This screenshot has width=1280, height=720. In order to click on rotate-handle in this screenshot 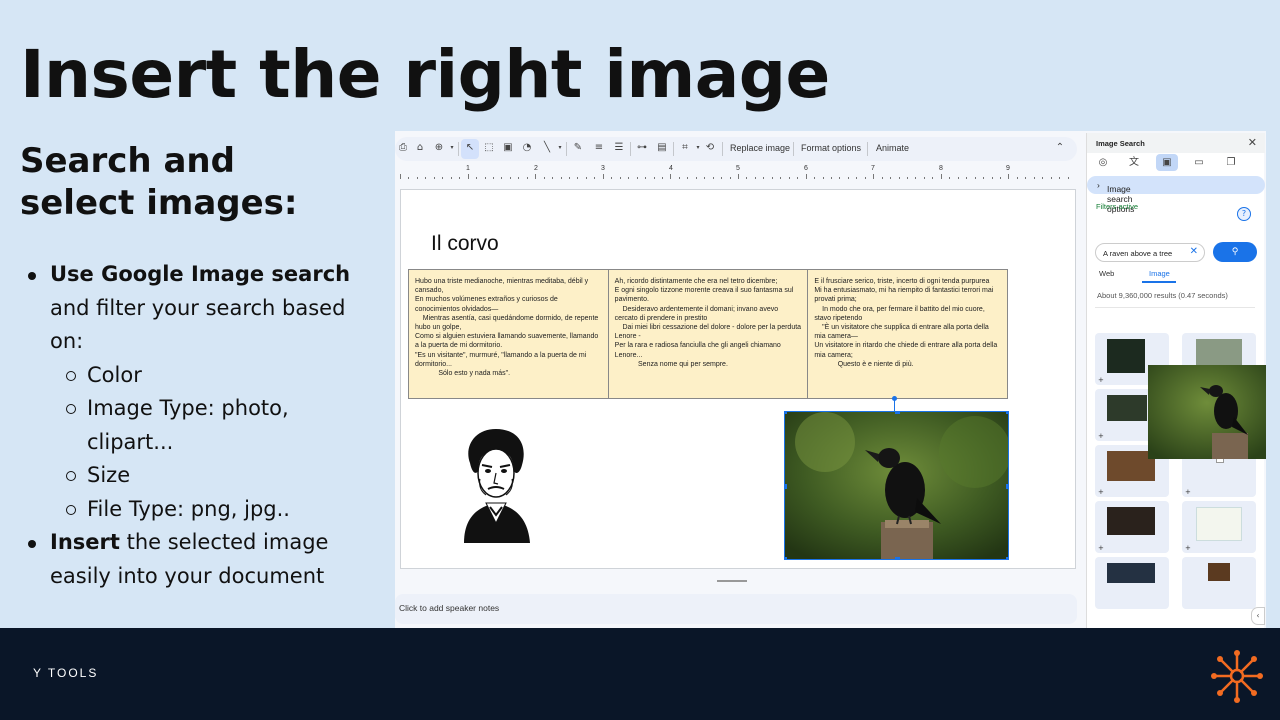, I will do `click(894, 398)`.